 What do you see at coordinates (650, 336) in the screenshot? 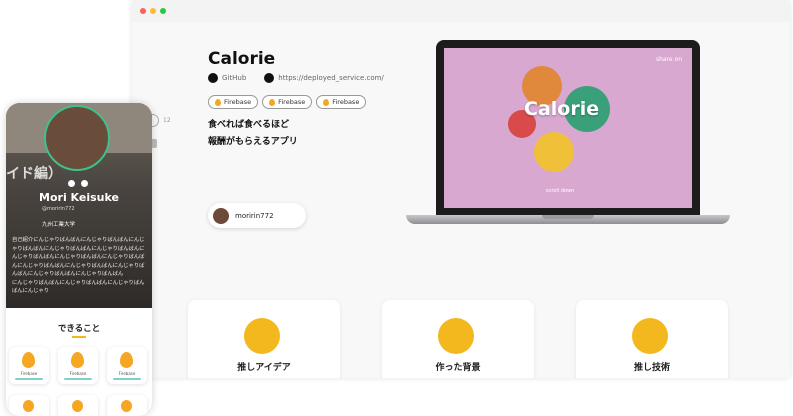
I see `tech-icon` at bounding box center [650, 336].